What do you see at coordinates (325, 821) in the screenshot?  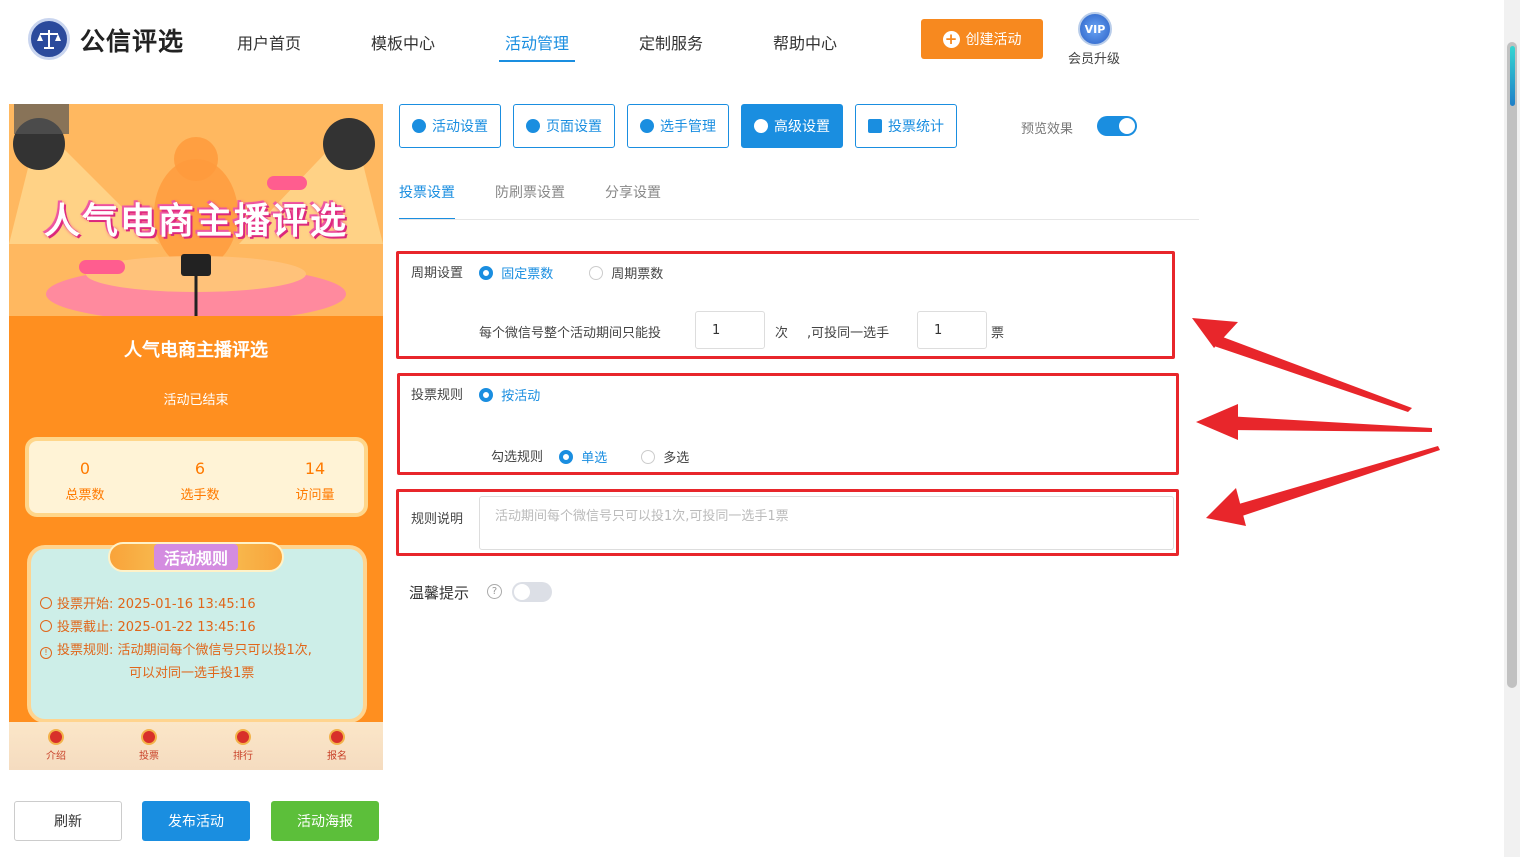 I see `poster-button: 活动海报` at bounding box center [325, 821].